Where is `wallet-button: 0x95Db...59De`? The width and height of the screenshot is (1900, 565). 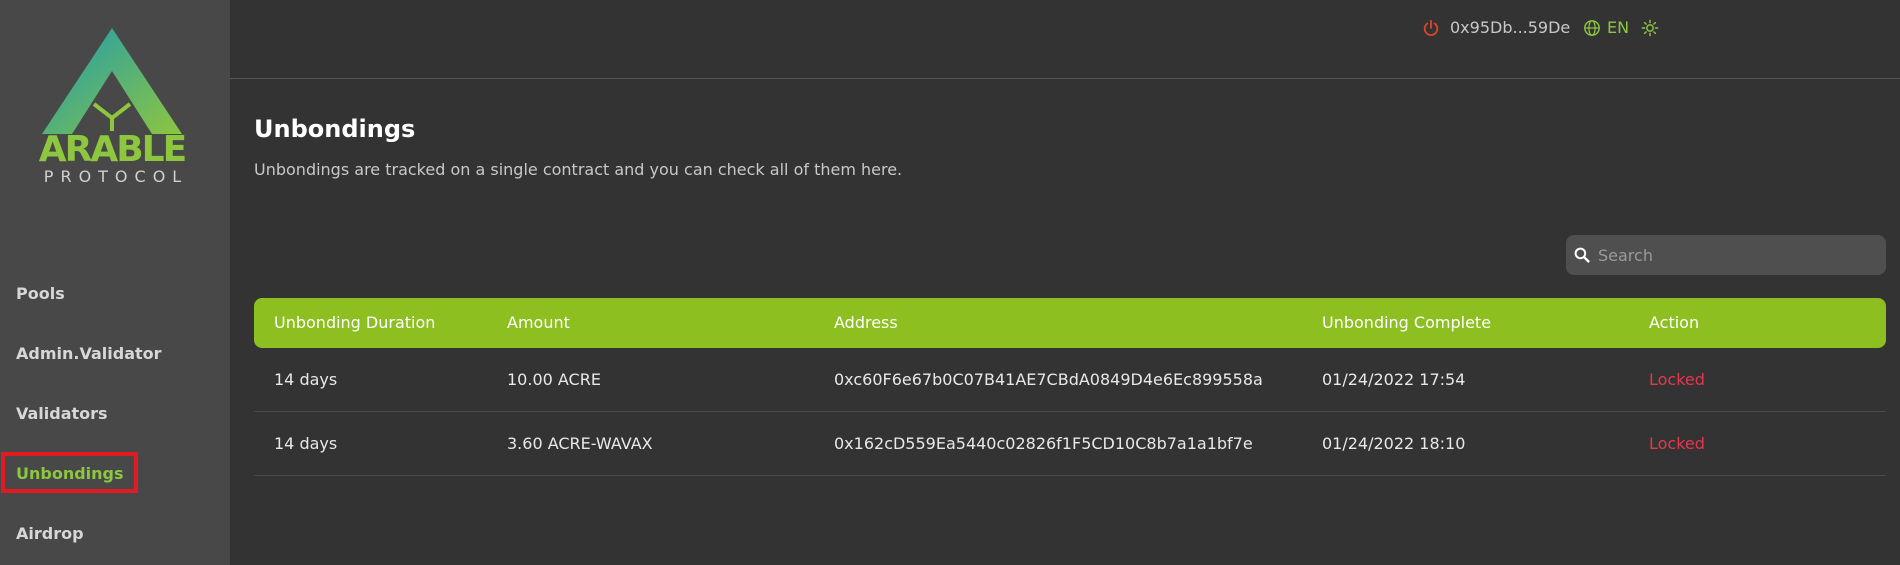 wallet-button: 0x95Db...59De is located at coordinates (1496, 27).